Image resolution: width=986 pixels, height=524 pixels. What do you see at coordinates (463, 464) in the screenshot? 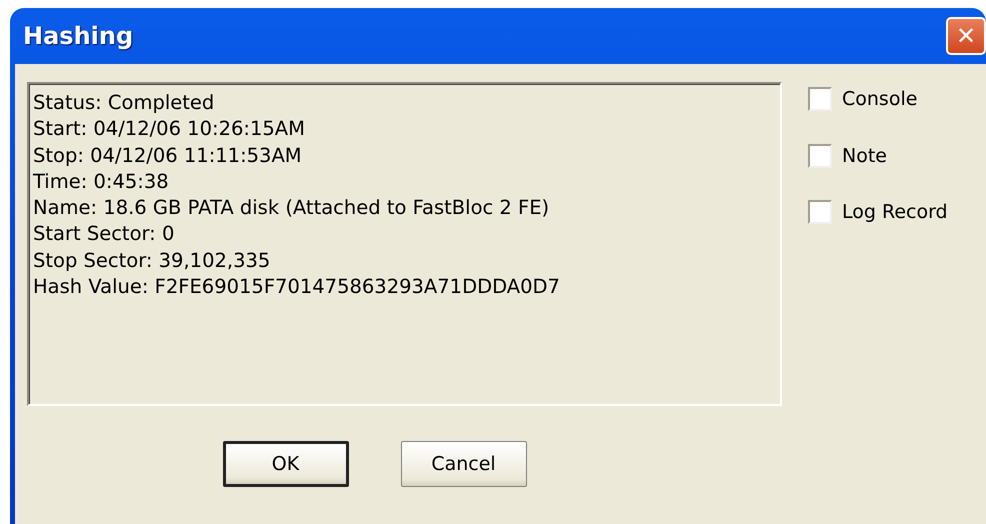
I see `cancel-button: Cancel` at bounding box center [463, 464].